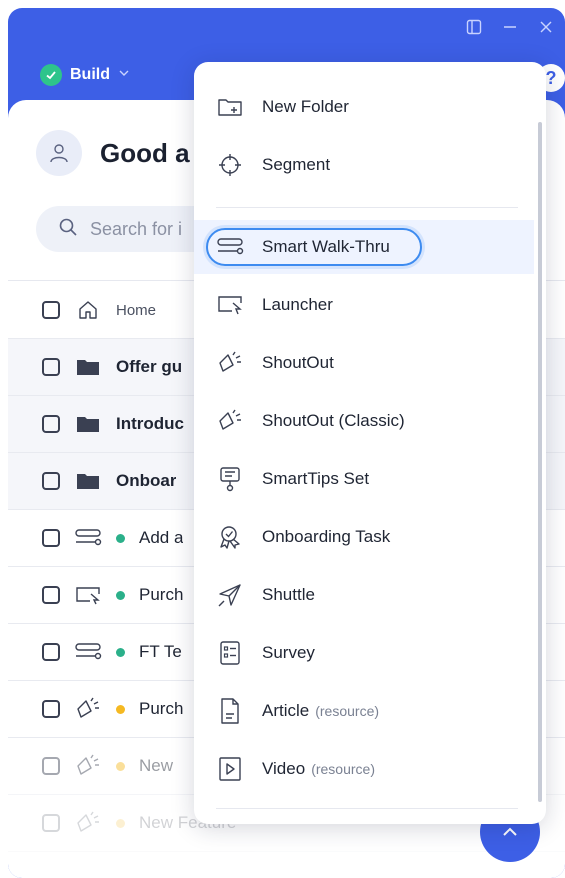  I want to click on menu-item-shuttle: Shuttle, so click(364, 595).